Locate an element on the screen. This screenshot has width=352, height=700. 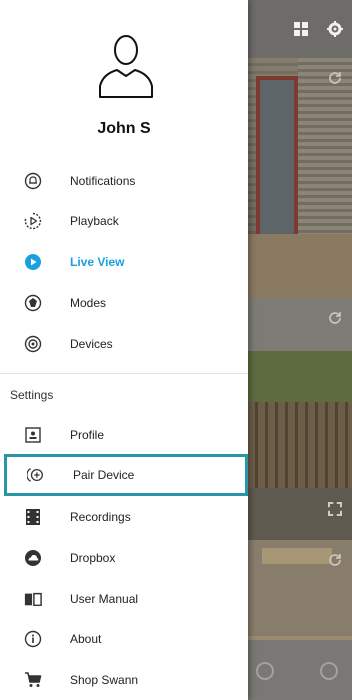
dropbox-icon is located at coordinates (33, 558).